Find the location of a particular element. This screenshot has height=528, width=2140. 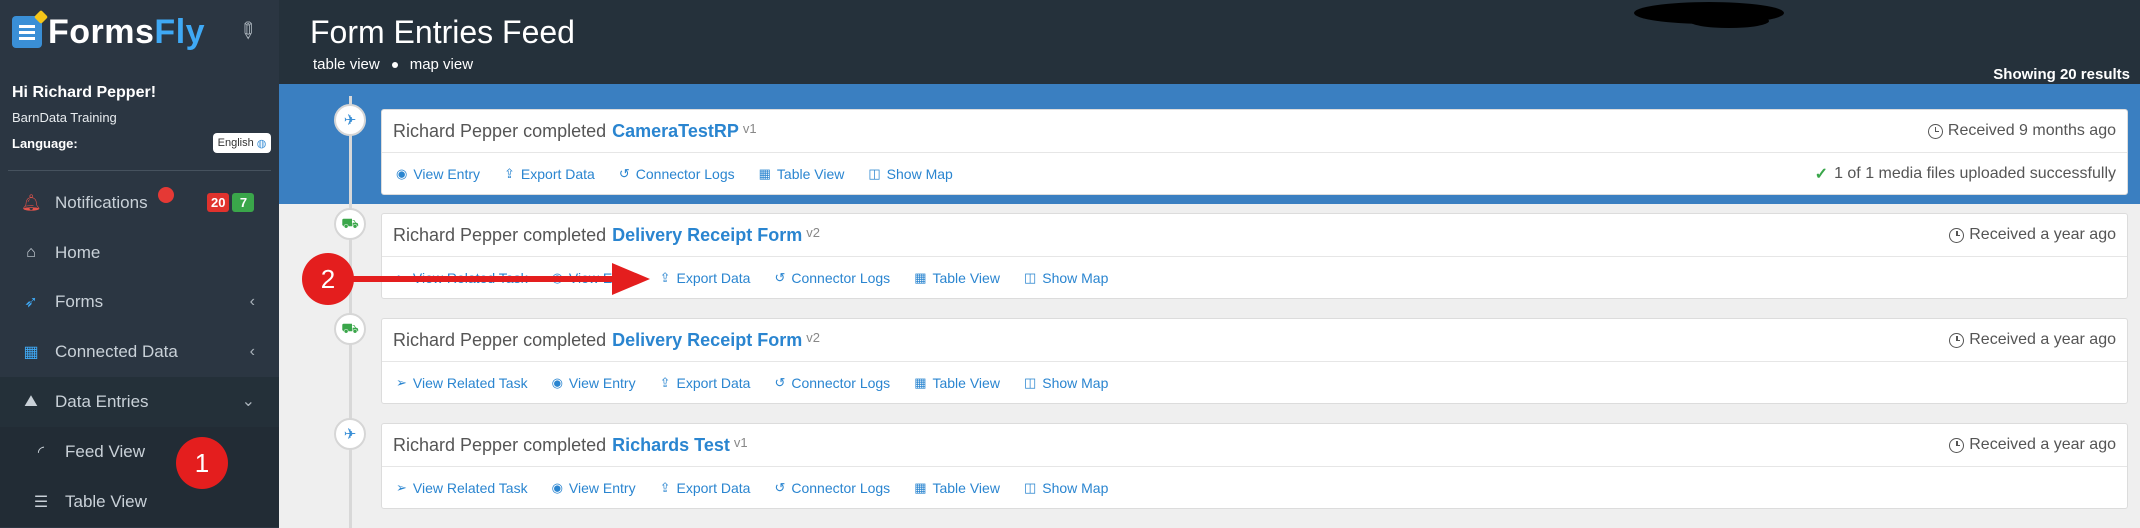

sidebar-item-home: ⌂ Home is located at coordinates (139, 253).